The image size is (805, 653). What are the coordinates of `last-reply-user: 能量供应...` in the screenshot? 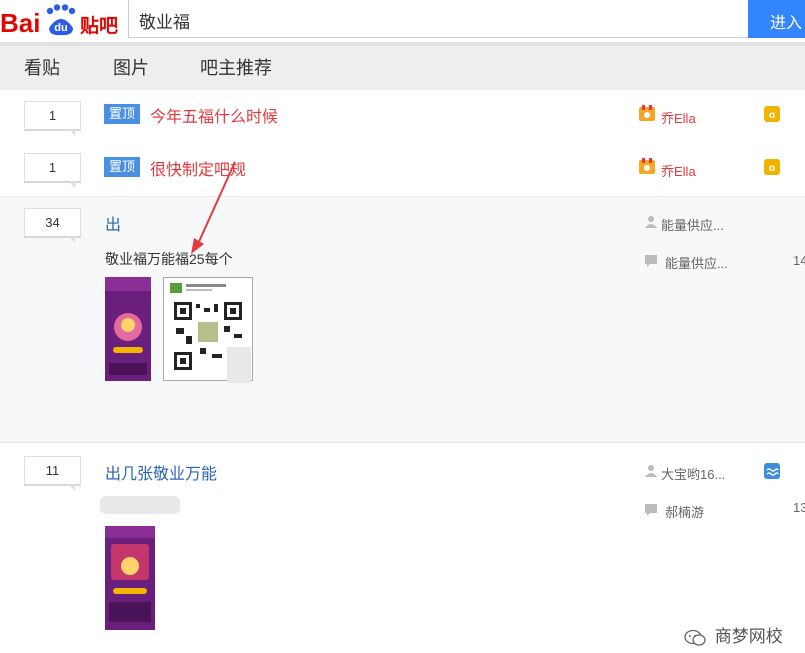 It's located at (696, 262).